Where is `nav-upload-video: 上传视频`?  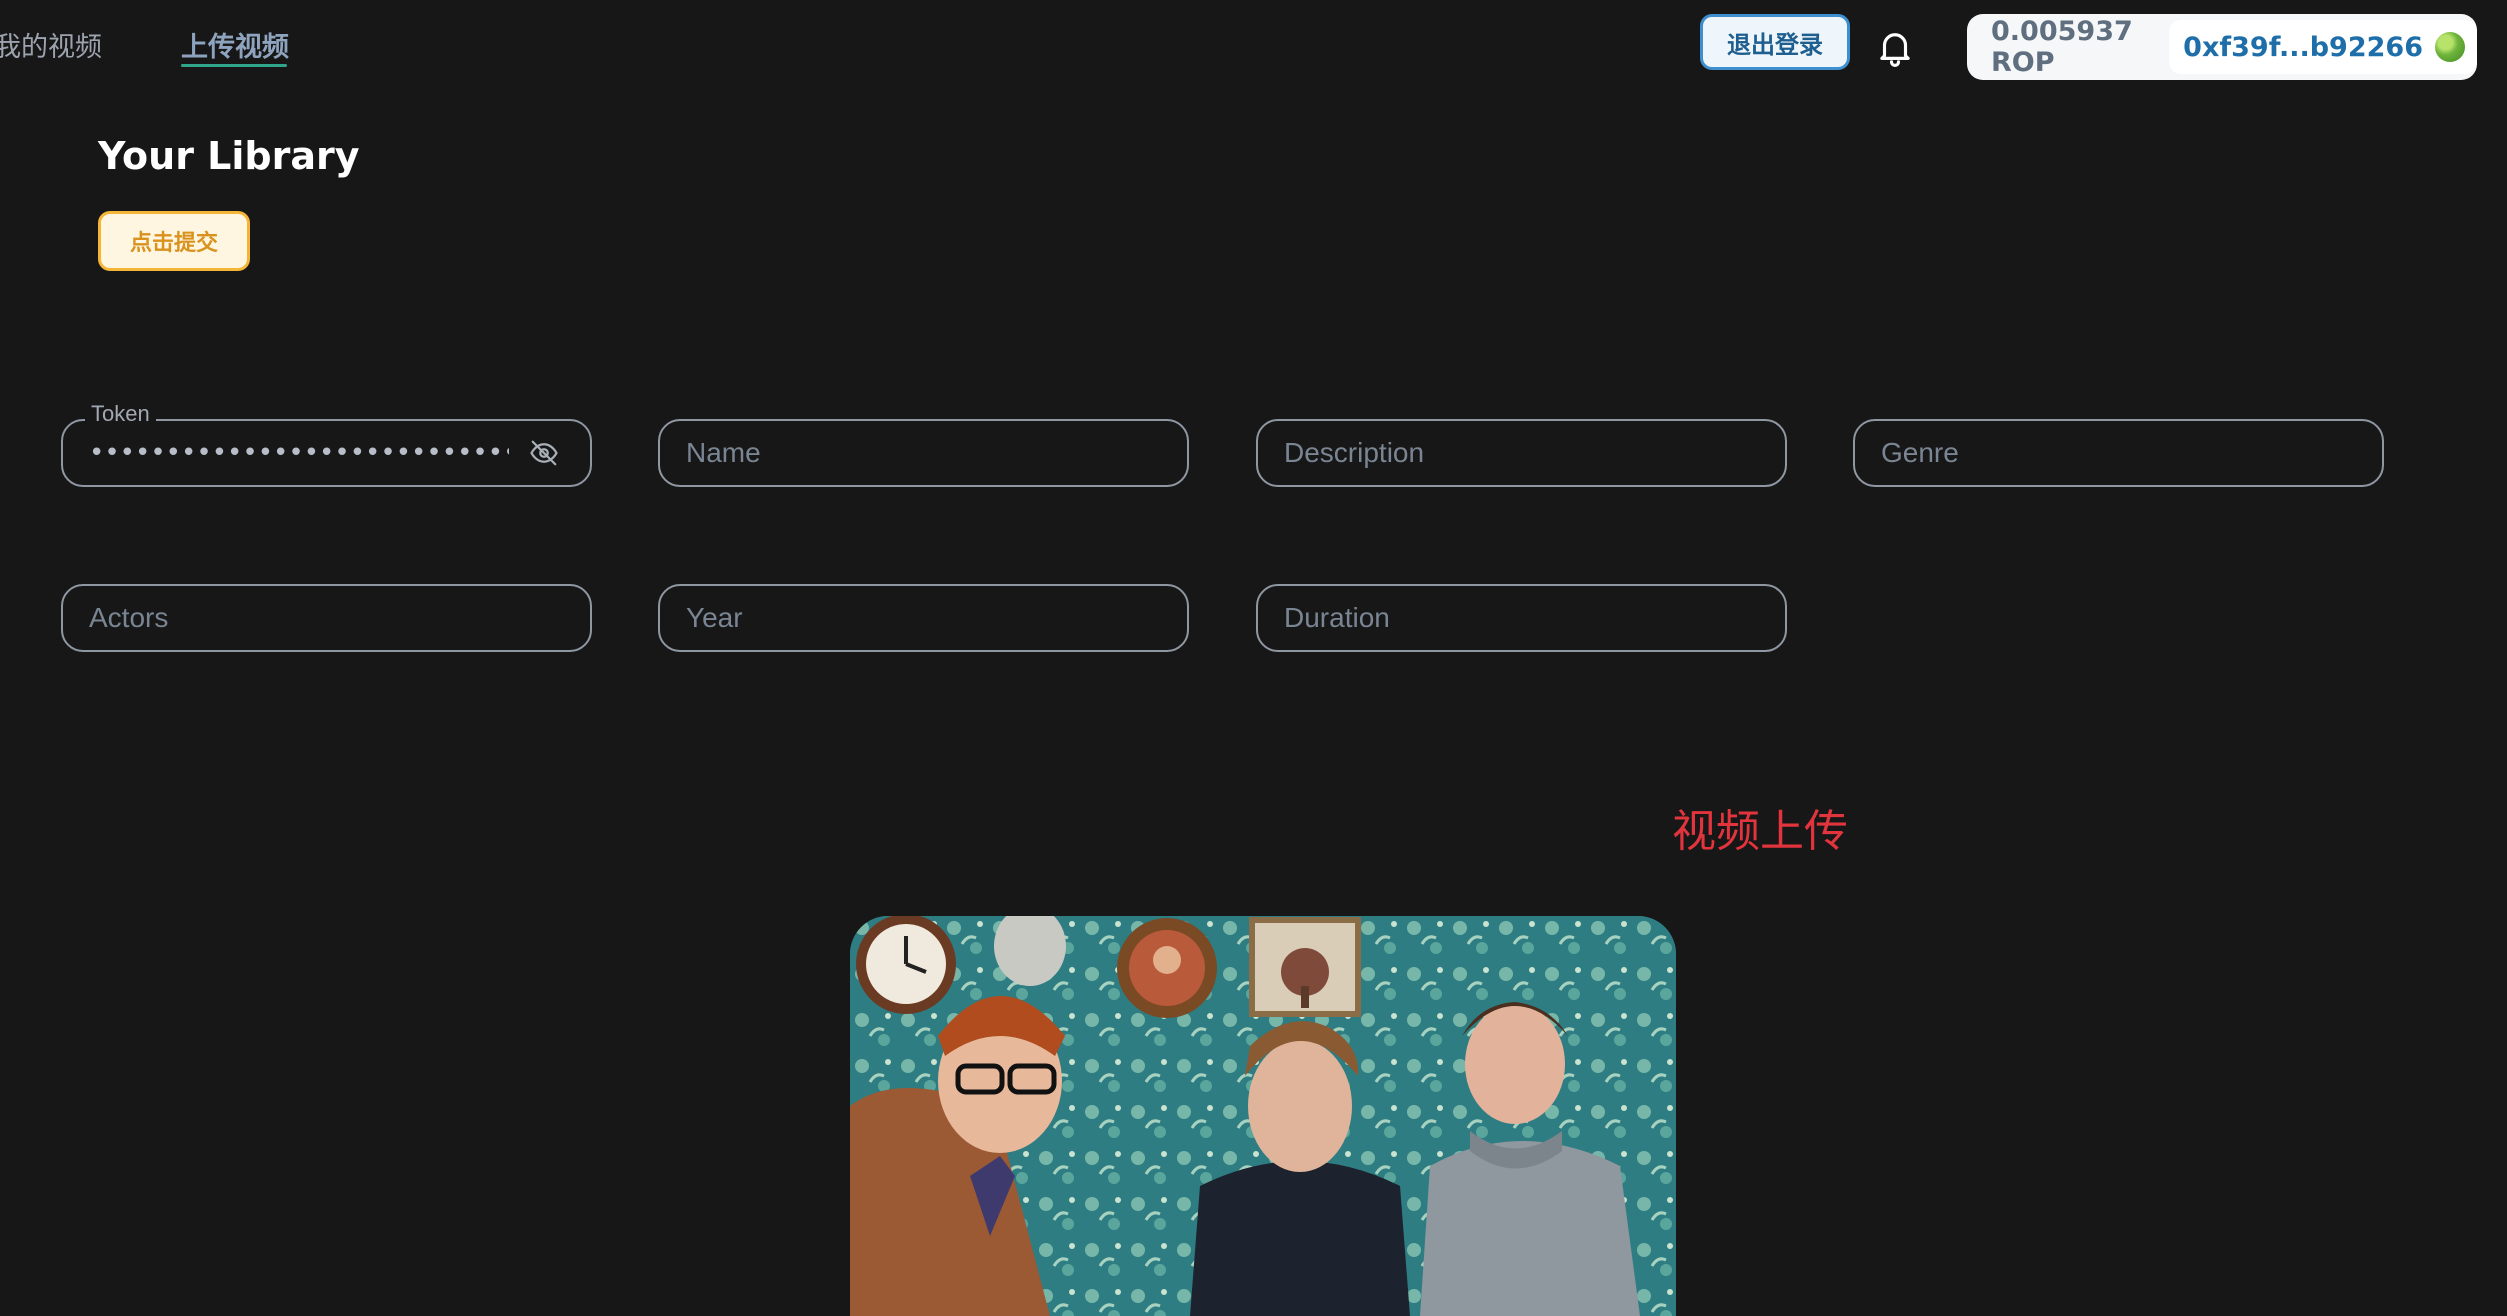 nav-upload-video: 上传视频 is located at coordinates (235, 44).